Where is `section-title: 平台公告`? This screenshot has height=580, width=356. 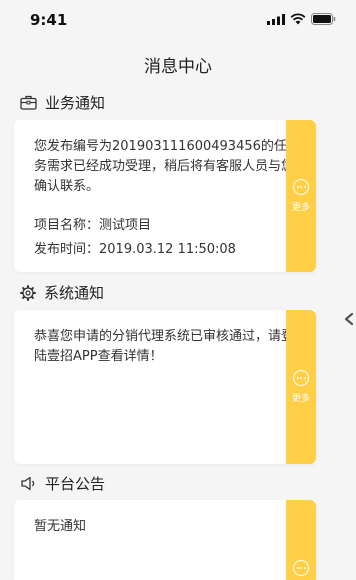 section-title: 平台公告 is located at coordinates (75, 484).